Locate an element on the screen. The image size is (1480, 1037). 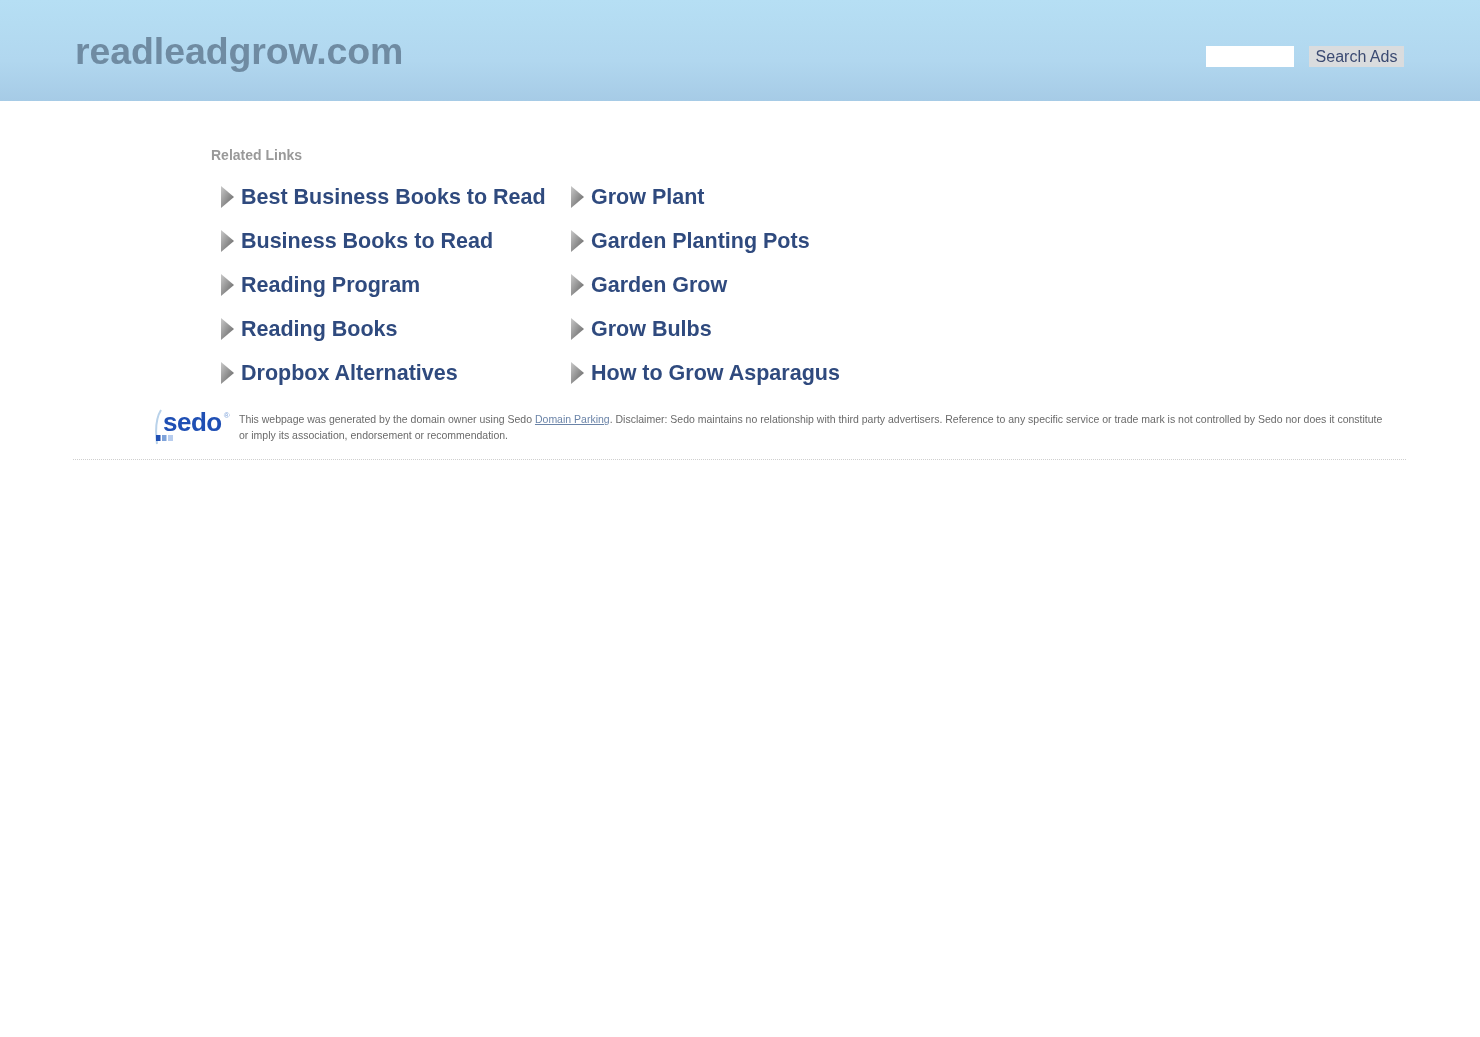
related-link: Reading Program is located at coordinates (331, 285).